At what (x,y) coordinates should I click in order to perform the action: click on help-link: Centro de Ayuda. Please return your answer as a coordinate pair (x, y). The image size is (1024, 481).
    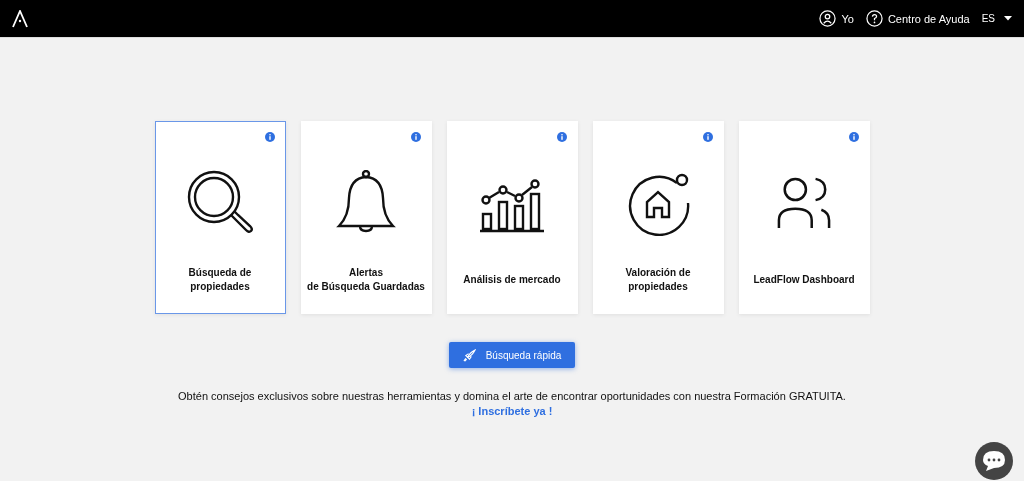
    Looking at the image, I should click on (917, 18).